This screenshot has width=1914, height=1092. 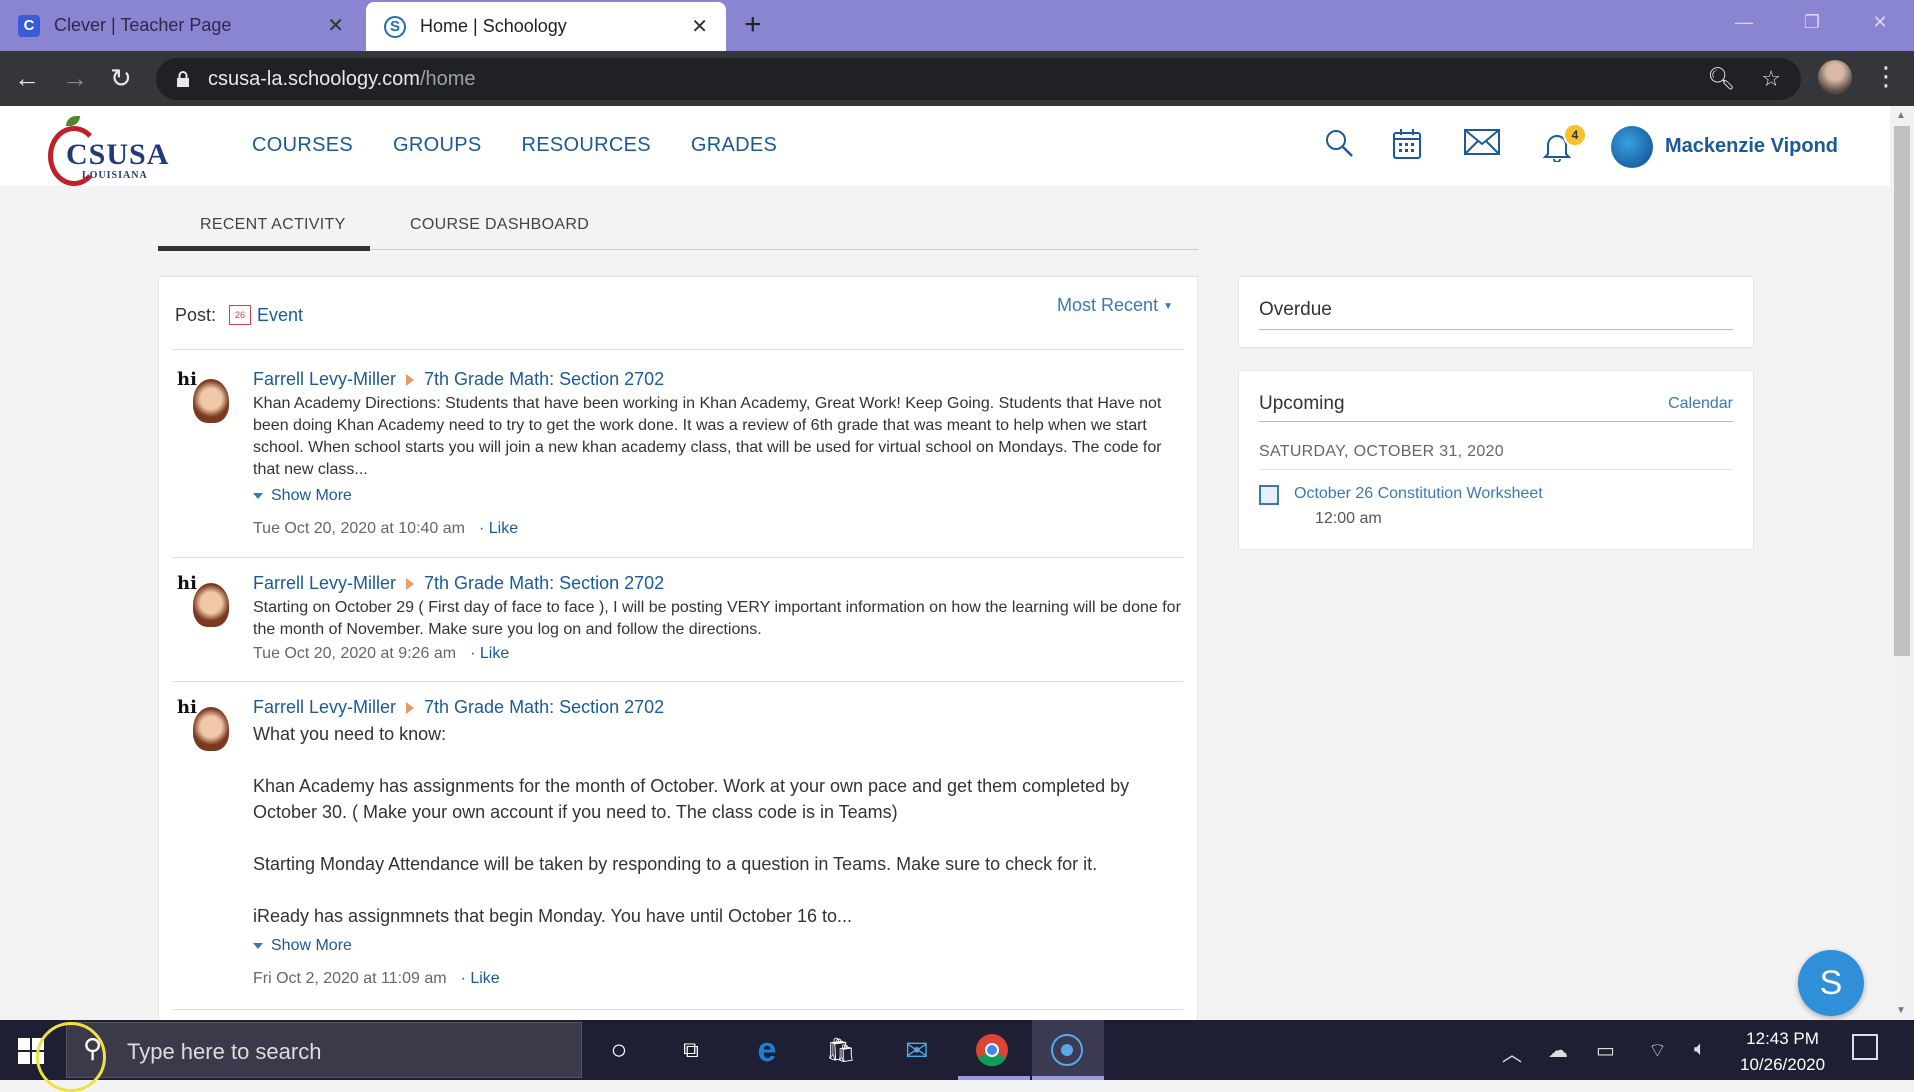 What do you see at coordinates (1482, 144) in the screenshot?
I see `mail-icon` at bounding box center [1482, 144].